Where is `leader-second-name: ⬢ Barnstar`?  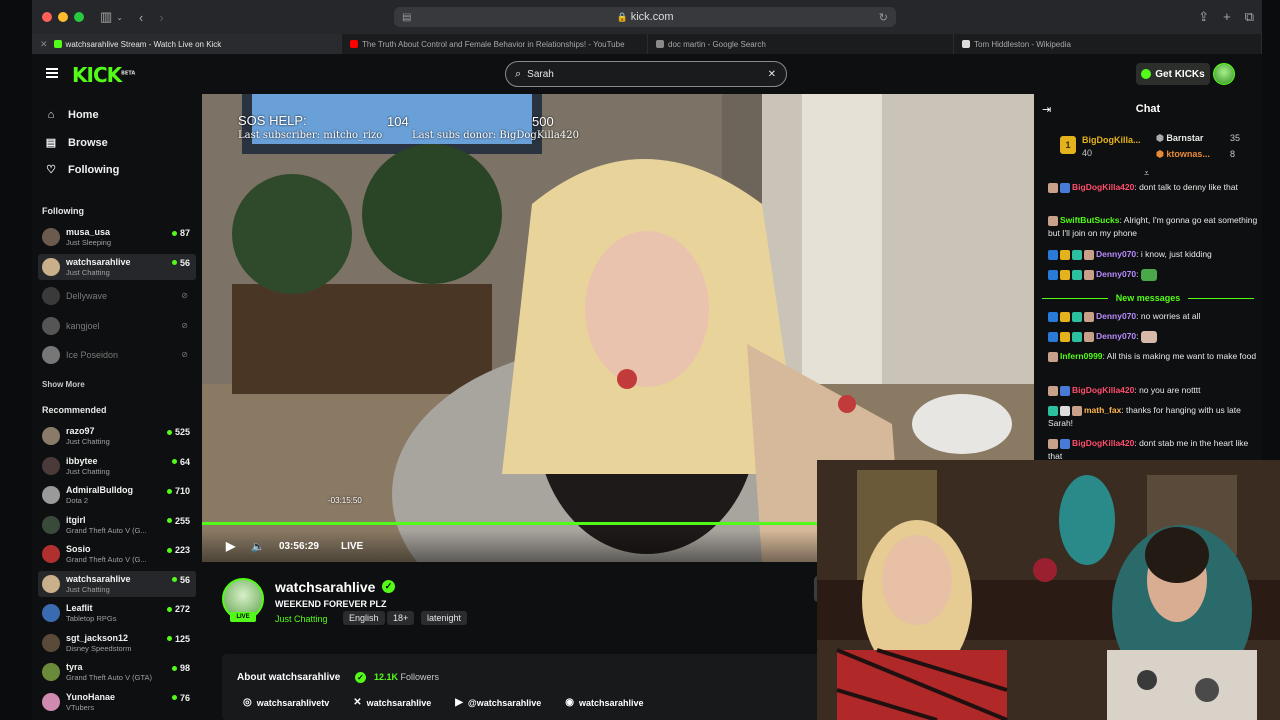 leader-second-name: ⬢ Barnstar is located at coordinates (1179, 138).